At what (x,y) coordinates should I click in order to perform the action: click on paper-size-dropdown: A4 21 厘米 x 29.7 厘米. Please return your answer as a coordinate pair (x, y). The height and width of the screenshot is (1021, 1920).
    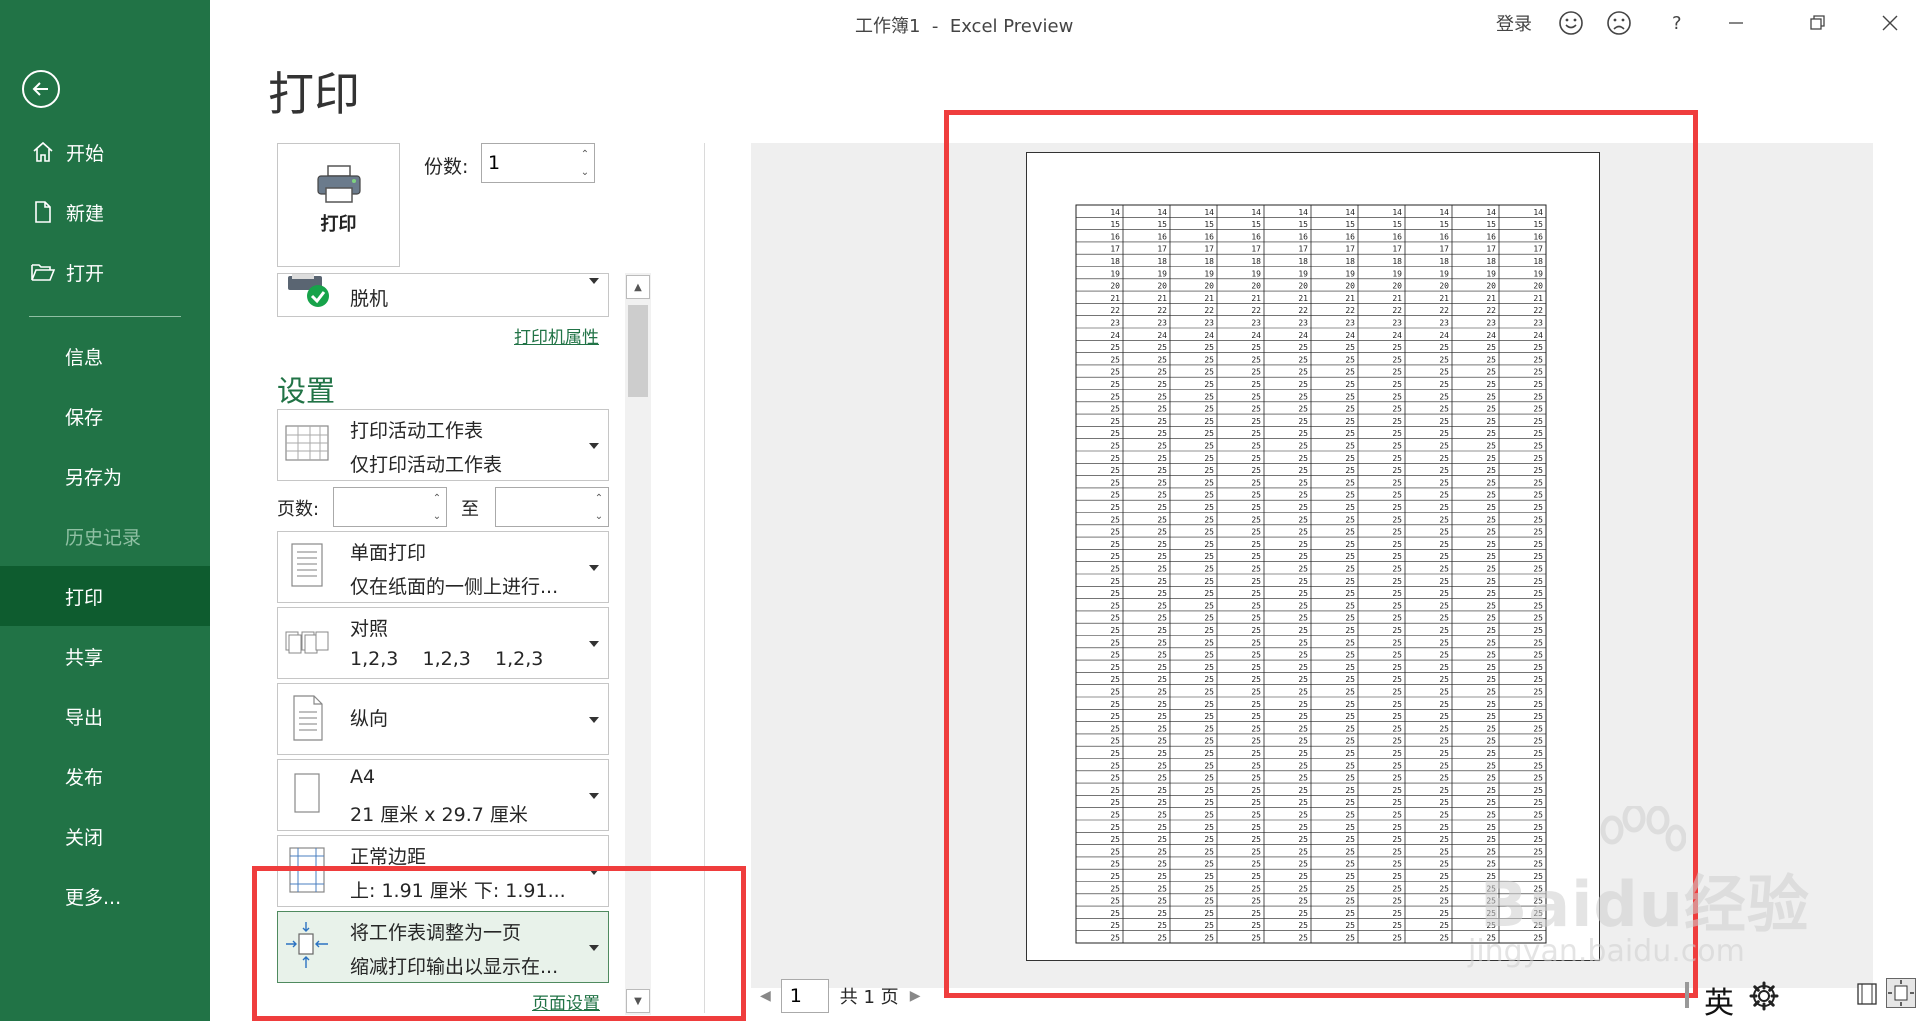
    Looking at the image, I should click on (443, 795).